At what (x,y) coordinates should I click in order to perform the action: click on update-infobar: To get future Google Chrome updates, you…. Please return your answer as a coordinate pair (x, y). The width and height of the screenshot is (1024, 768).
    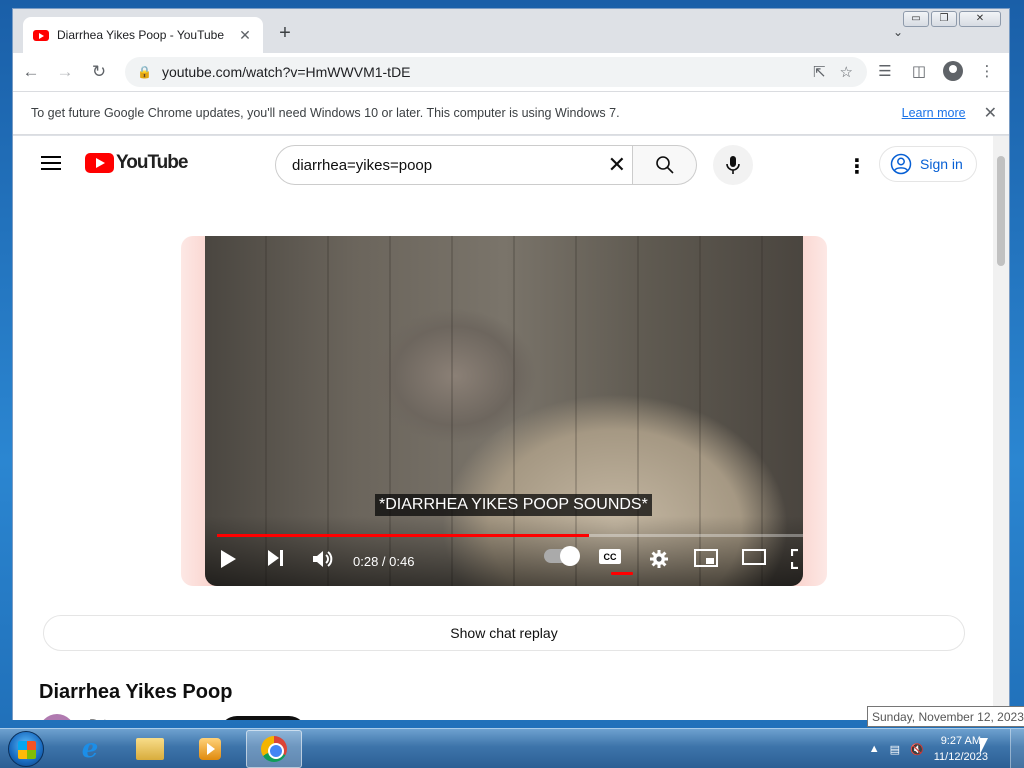
    Looking at the image, I should click on (511, 113).